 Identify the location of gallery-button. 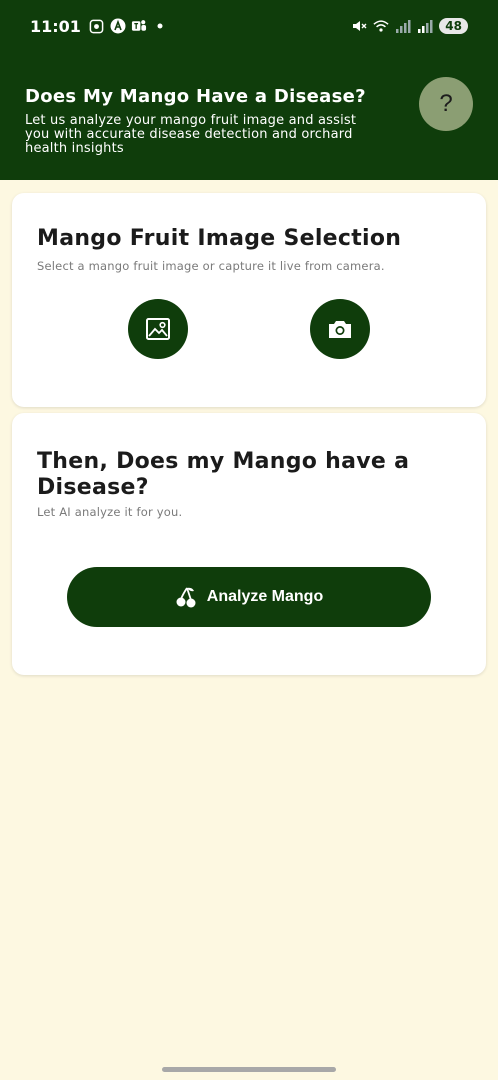
(158, 329).